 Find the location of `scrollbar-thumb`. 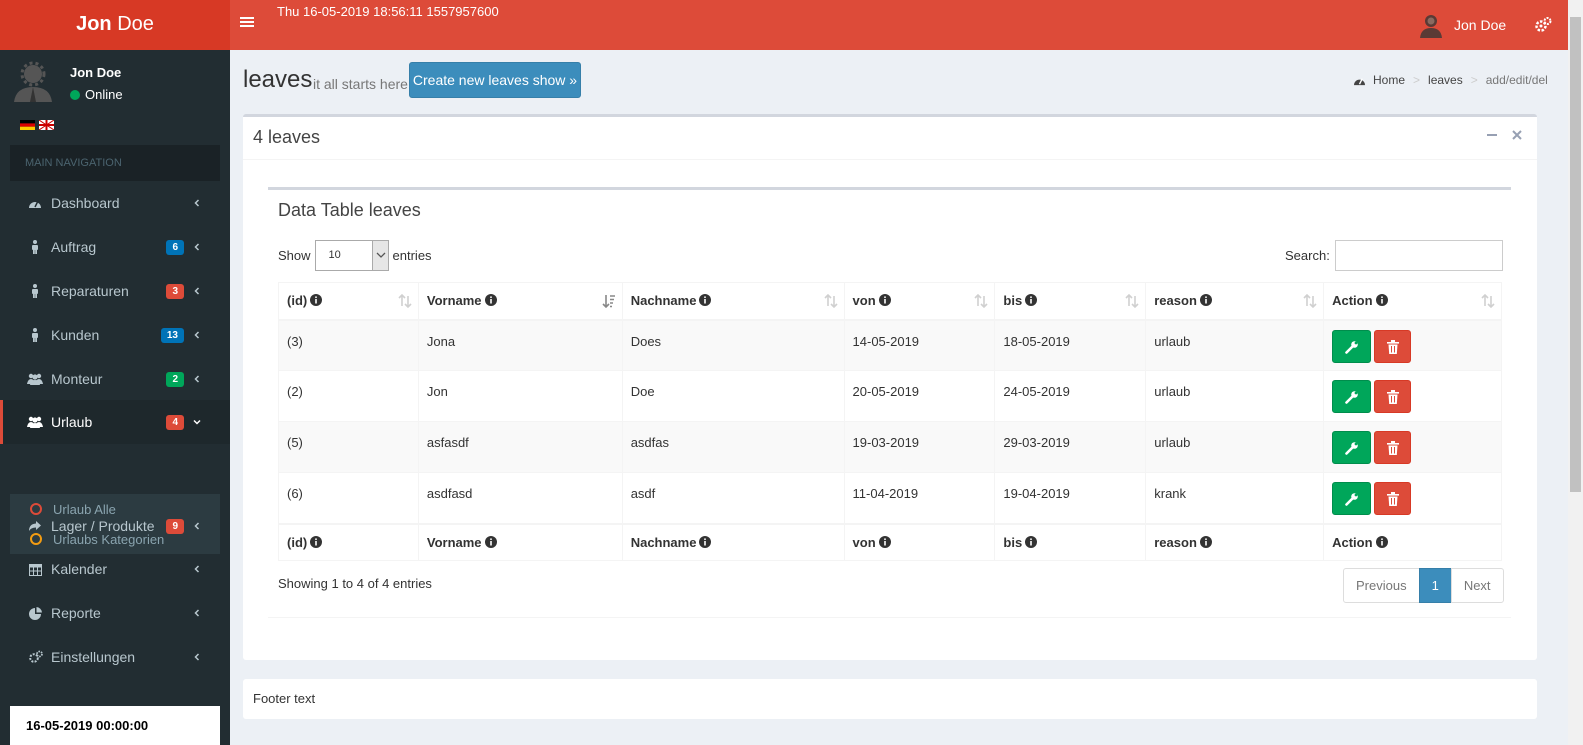

scrollbar-thumb is located at coordinates (1575, 254).